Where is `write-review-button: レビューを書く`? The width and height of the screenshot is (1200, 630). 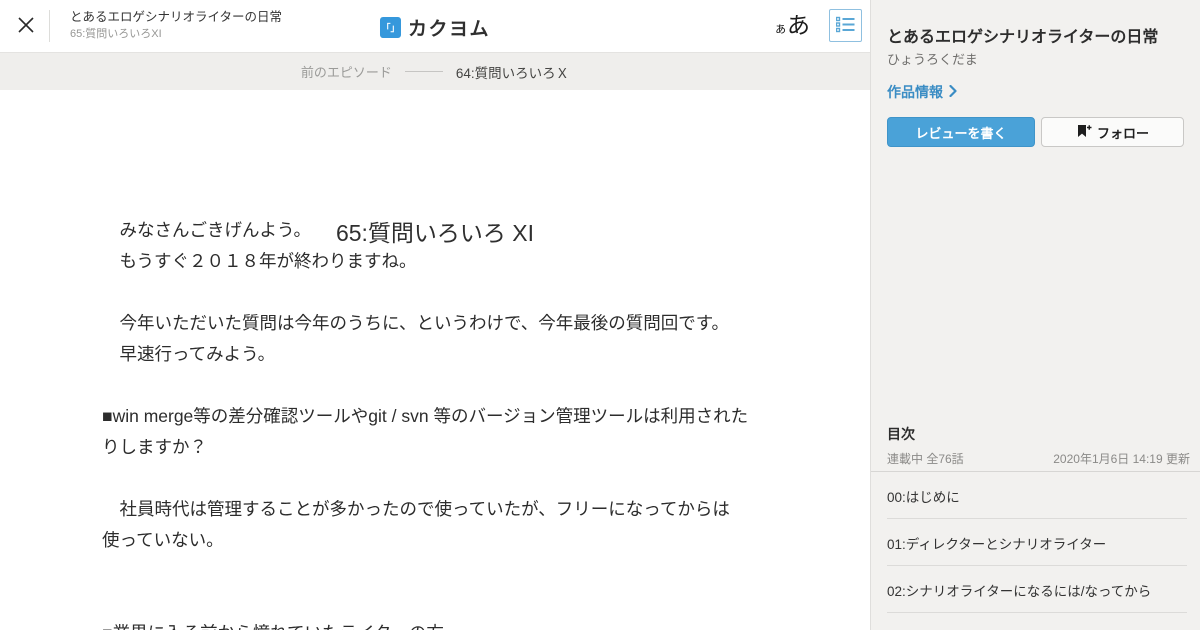
write-review-button: レビューを書く is located at coordinates (961, 132).